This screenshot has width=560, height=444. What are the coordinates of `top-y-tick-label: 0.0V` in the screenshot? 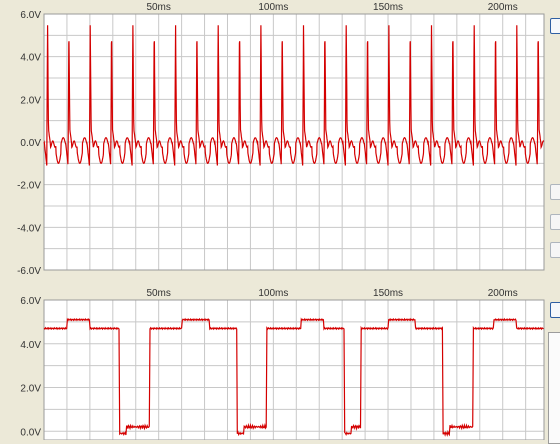 It's located at (30, 143).